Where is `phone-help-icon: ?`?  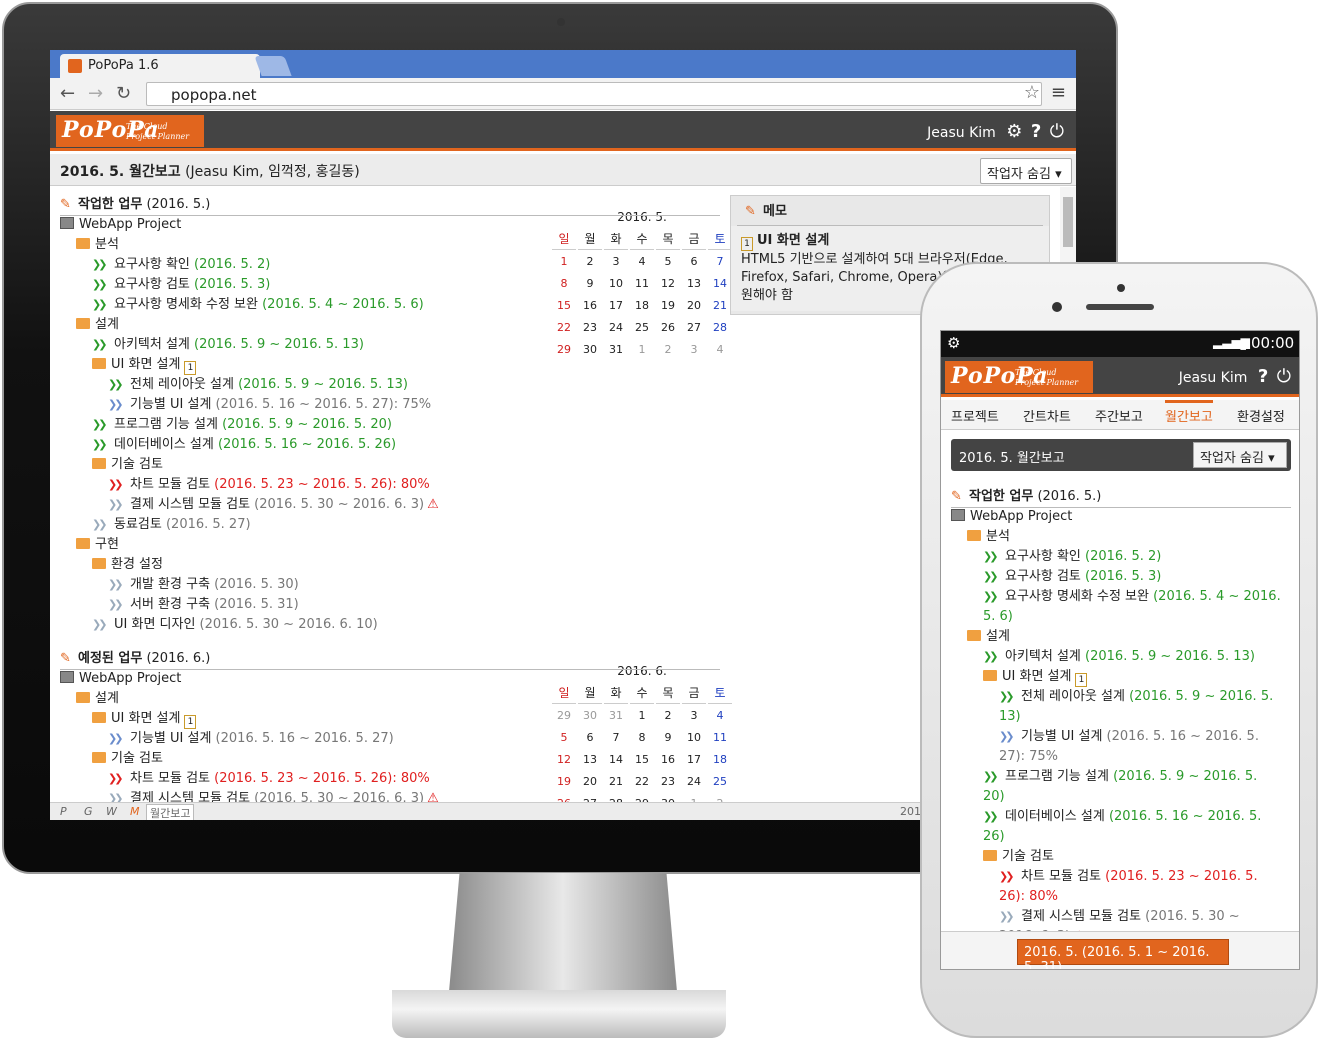
phone-help-icon: ? is located at coordinates (1263, 376).